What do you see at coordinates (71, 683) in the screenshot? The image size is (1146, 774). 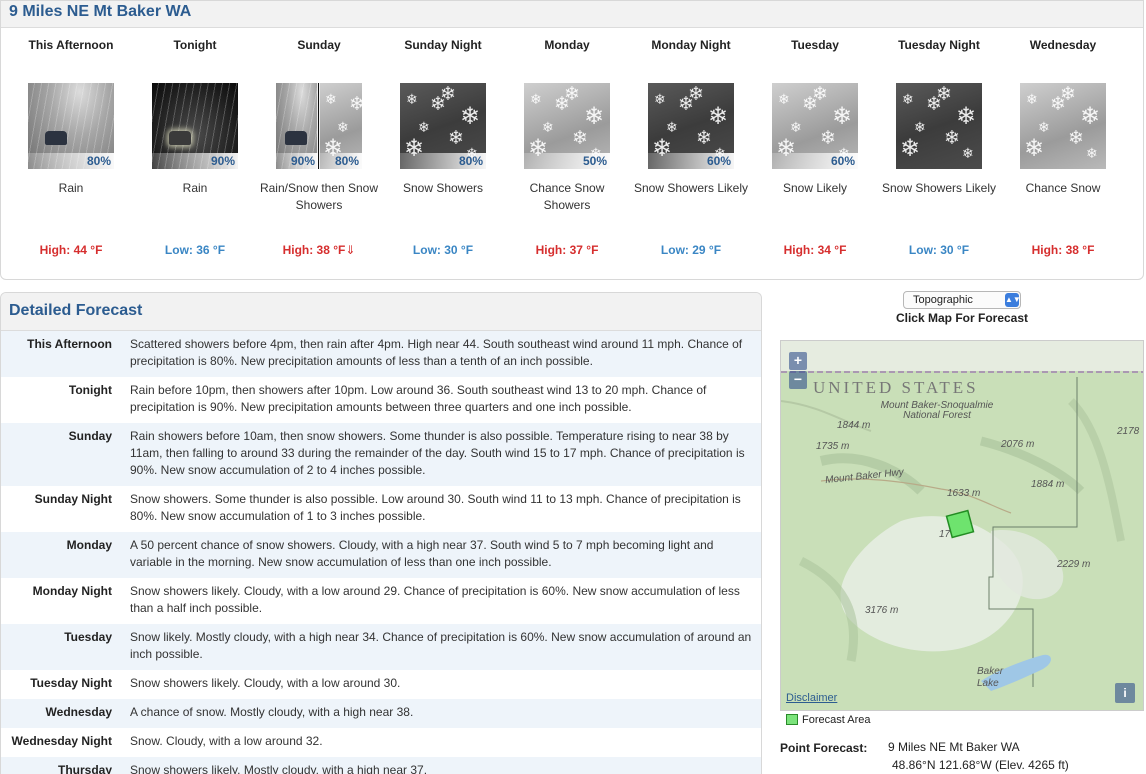 I see `detailed-period-label: Tuesday Night` at bounding box center [71, 683].